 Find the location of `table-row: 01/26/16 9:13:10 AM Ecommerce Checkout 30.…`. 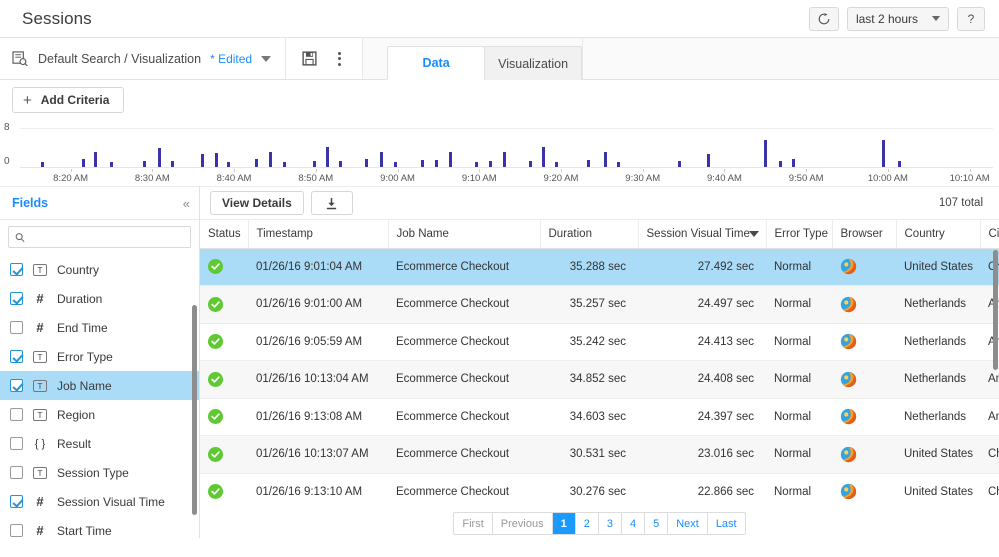

table-row: 01/26/16 9:13:10 AM Ecommerce Checkout 30.… is located at coordinates (599, 491).